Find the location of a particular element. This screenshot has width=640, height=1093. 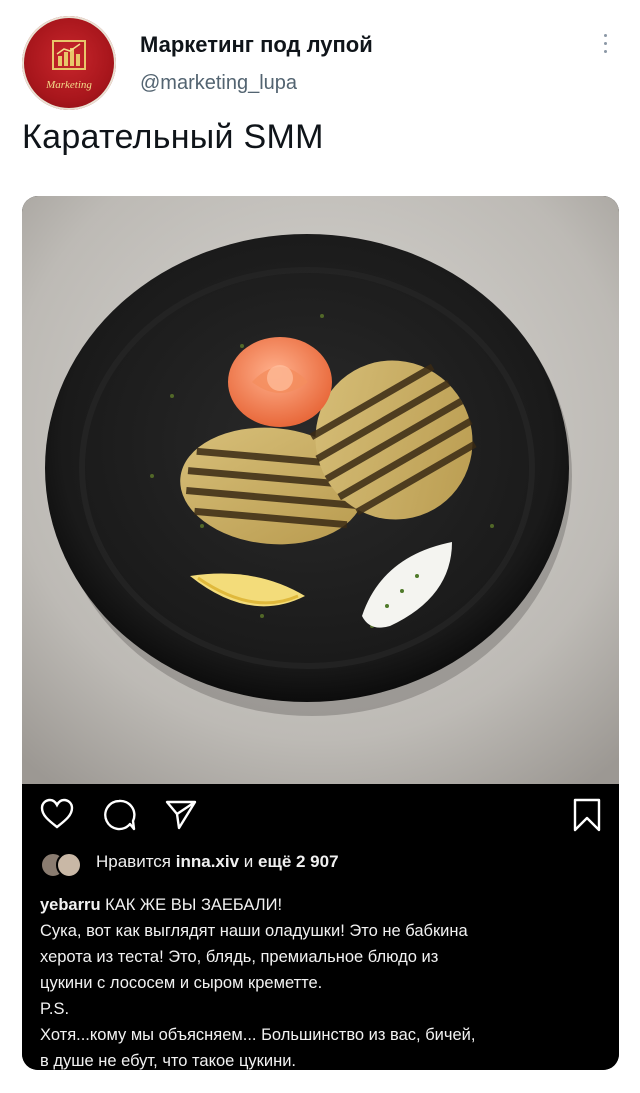

more-vertical-icon is located at coordinates (605, 46).